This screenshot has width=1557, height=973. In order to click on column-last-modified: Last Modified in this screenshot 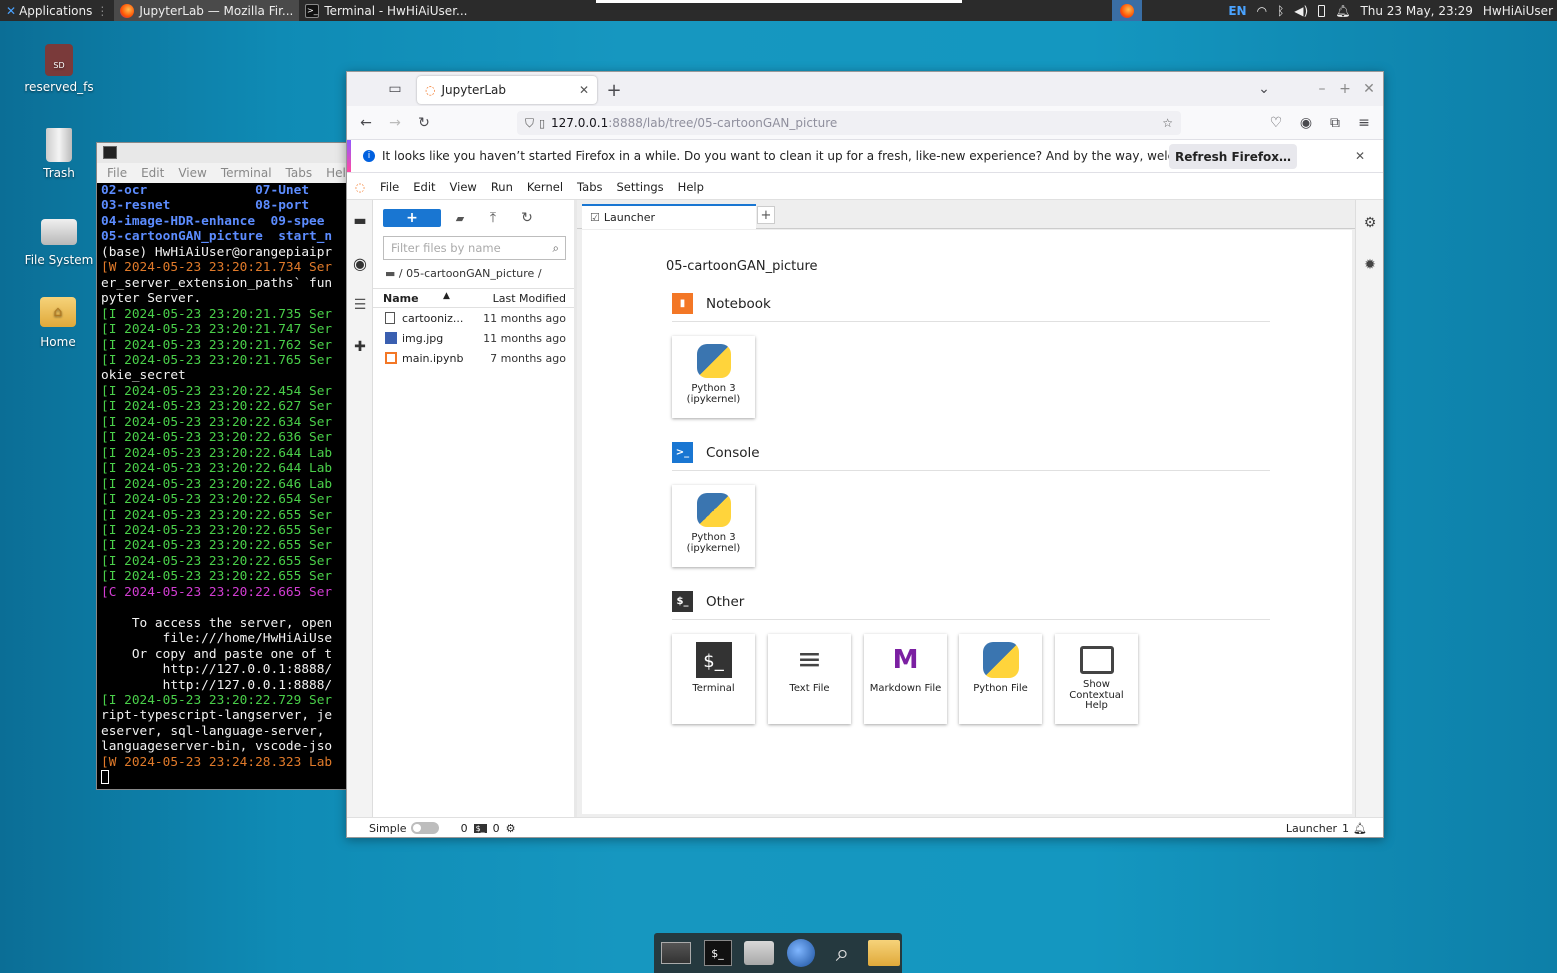, I will do `click(529, 298)`.